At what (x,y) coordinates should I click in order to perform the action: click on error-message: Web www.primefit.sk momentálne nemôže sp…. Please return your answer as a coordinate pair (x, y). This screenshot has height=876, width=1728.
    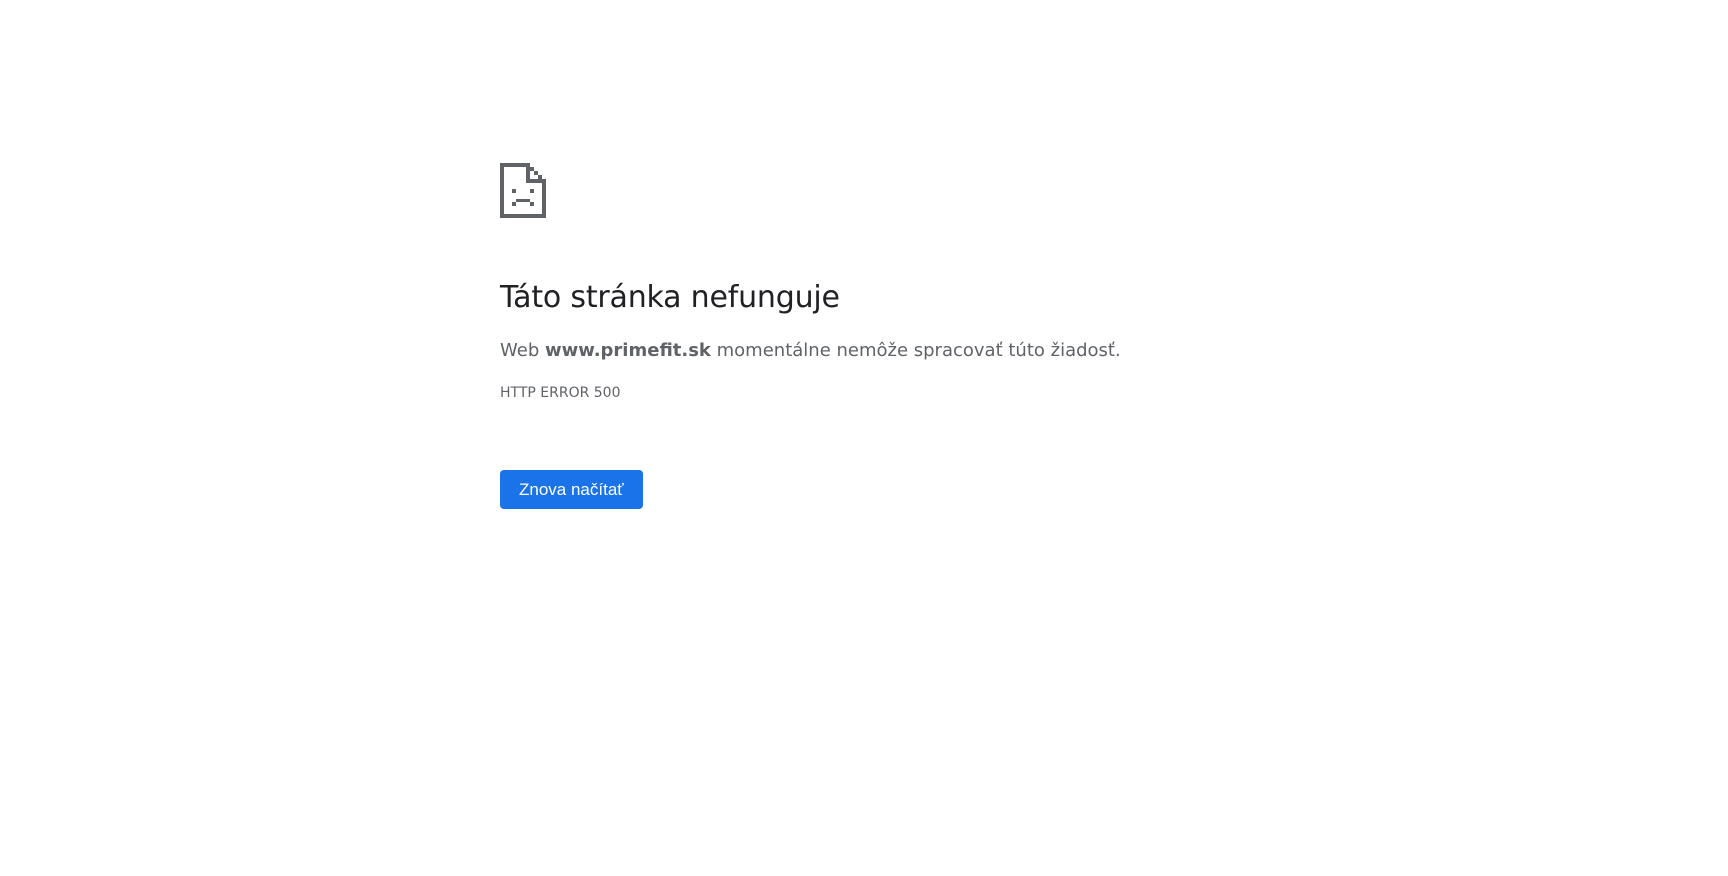
    Looking at the image, I should click on (950, 351).